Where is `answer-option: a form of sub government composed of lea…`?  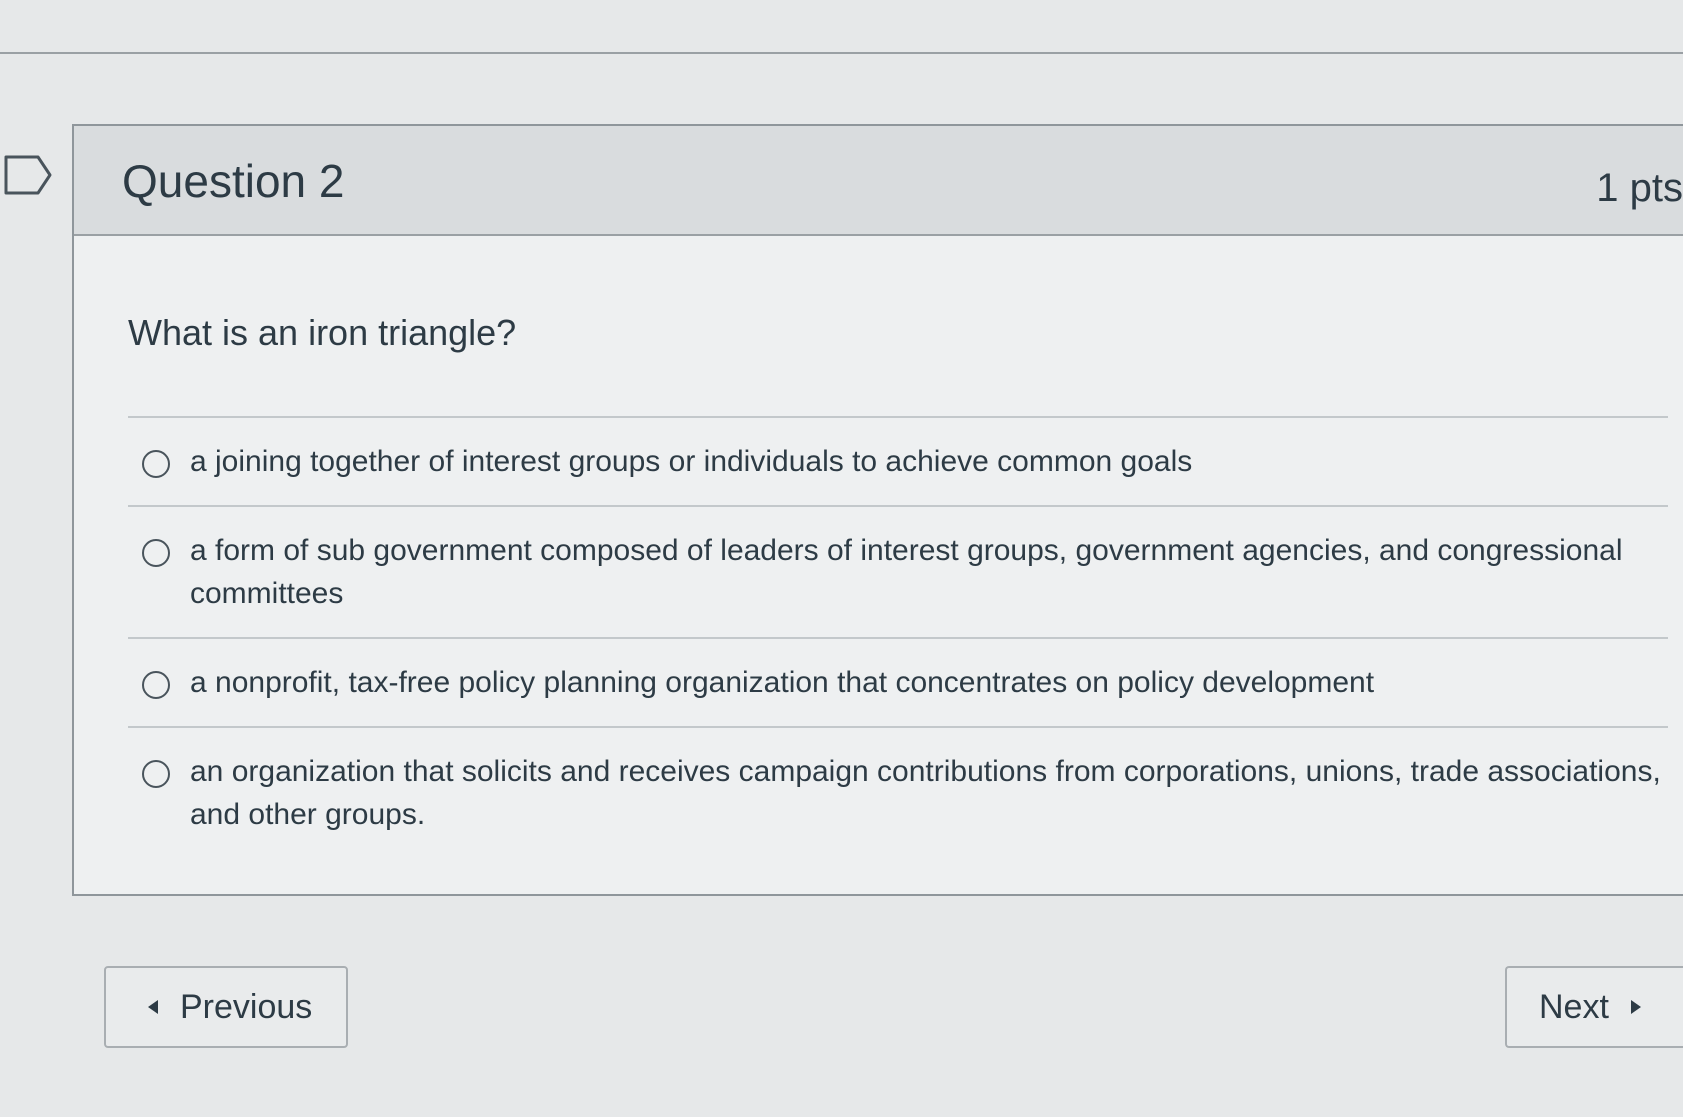
answer-option: a form of sub government composed of lea… is located at coordinates (898, 571).